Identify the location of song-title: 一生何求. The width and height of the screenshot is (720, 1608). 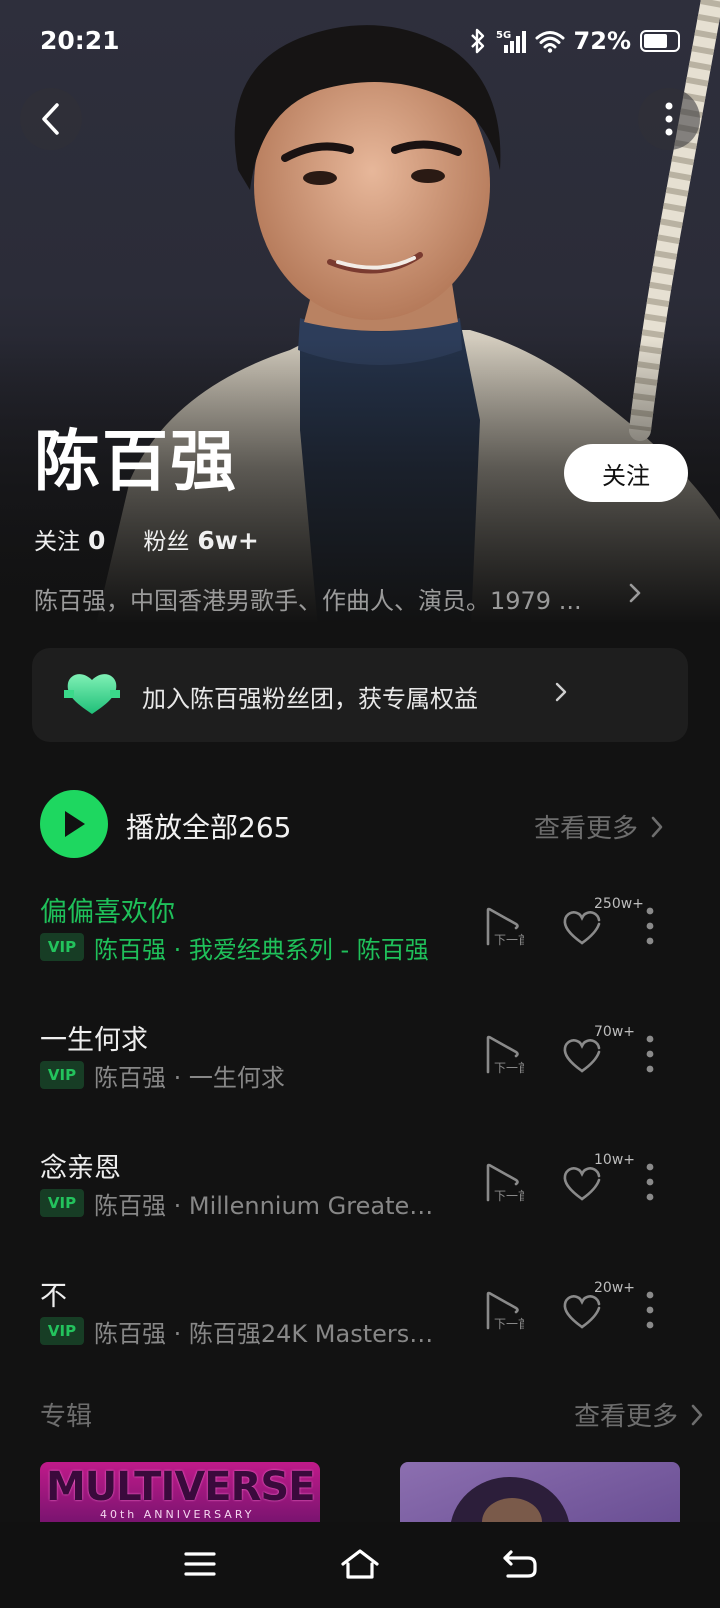
(94, 1040).